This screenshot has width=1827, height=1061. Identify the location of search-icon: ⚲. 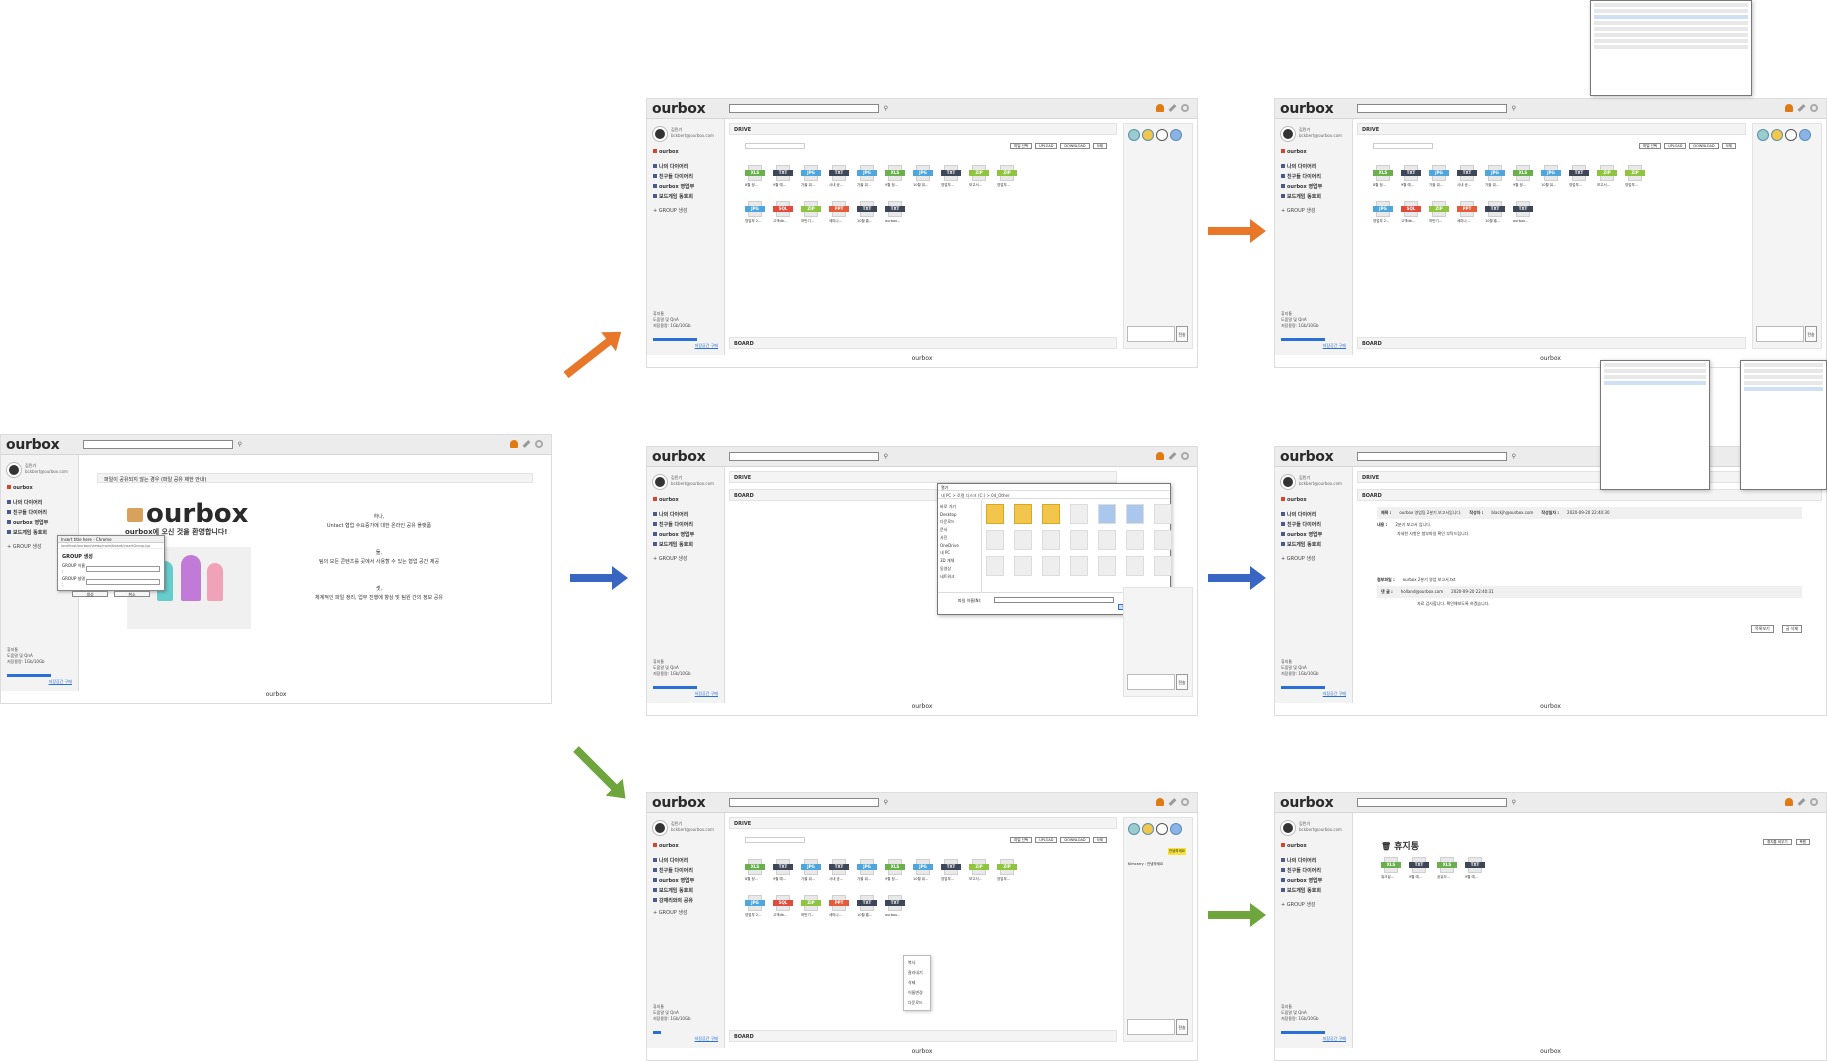
(1514, 108).